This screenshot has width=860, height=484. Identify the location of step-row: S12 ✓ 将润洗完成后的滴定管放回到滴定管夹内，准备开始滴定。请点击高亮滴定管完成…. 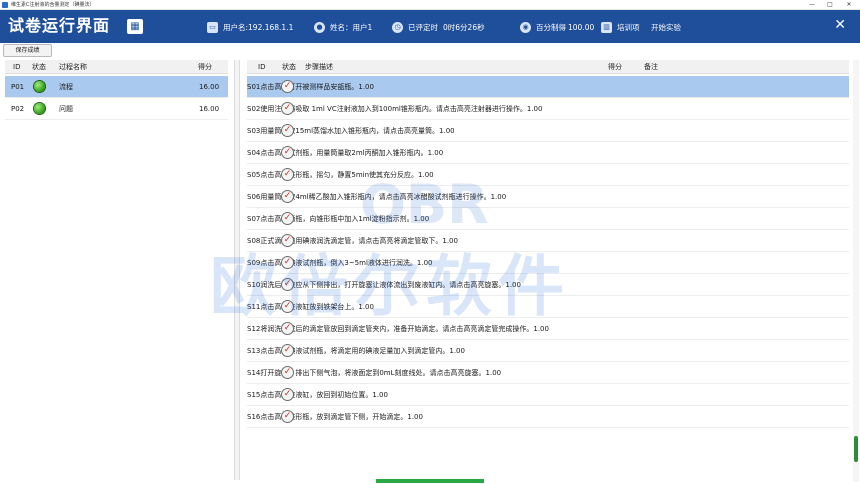
(548, 329).